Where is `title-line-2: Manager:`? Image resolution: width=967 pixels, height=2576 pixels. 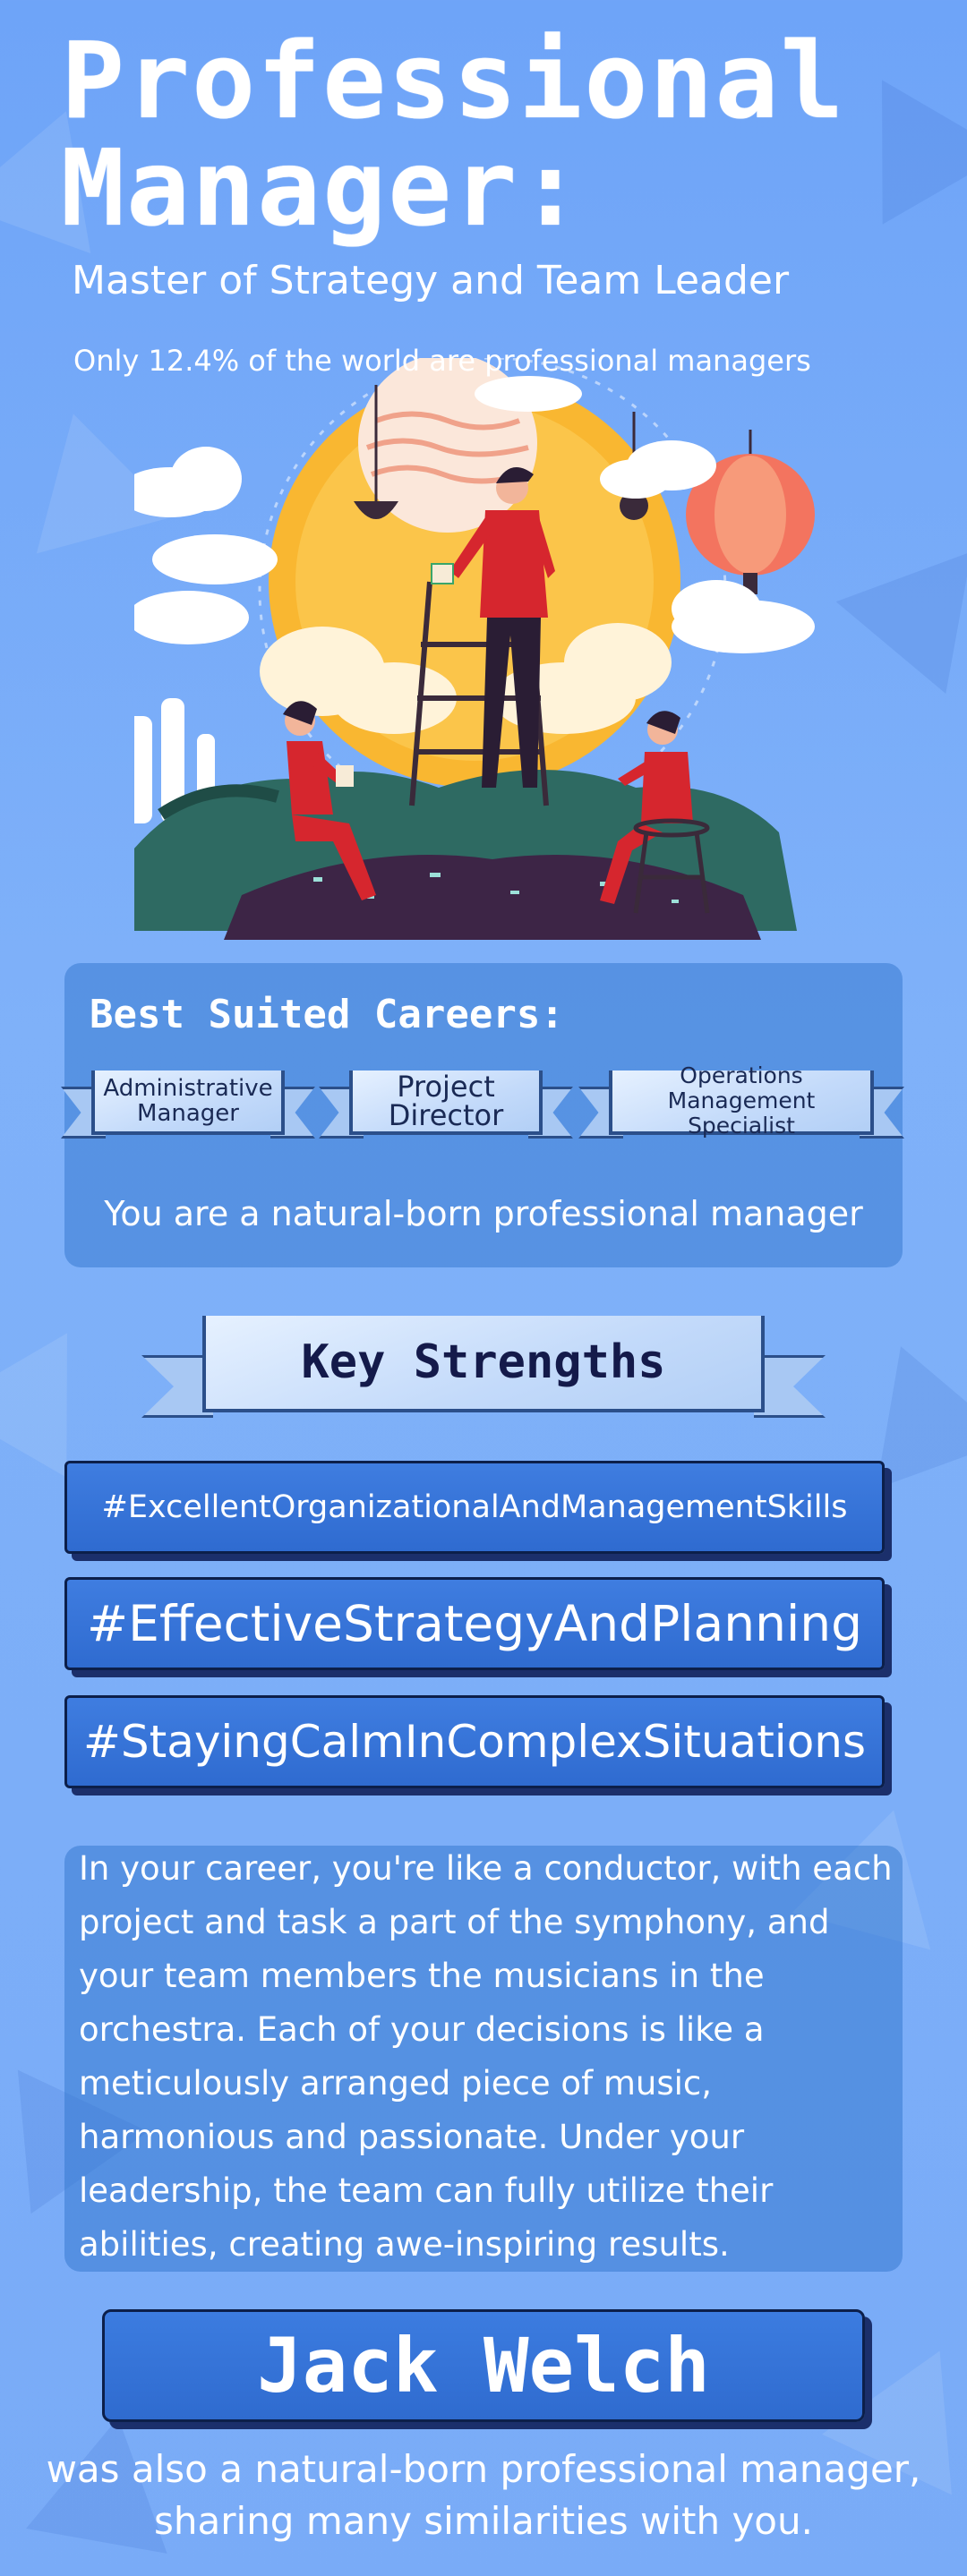 title-line-2: Manager: is located at coordinates (323, 188).